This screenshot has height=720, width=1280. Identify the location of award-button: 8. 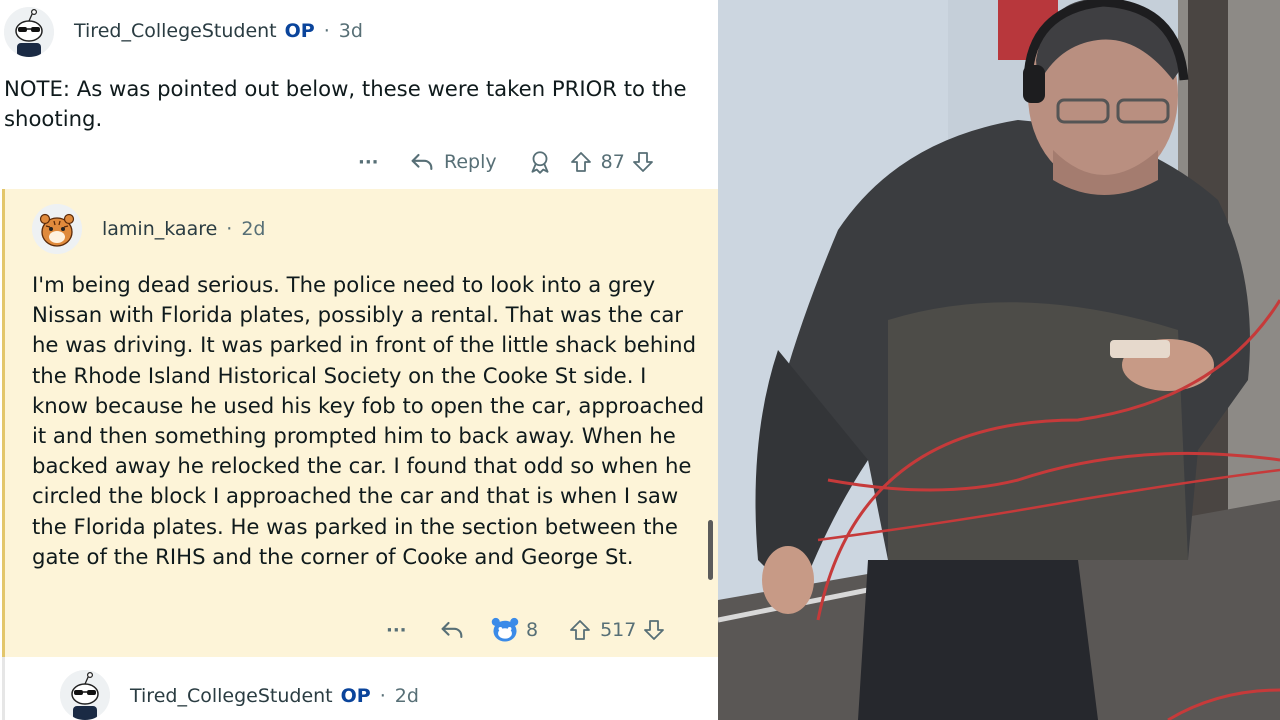
(514, 630).